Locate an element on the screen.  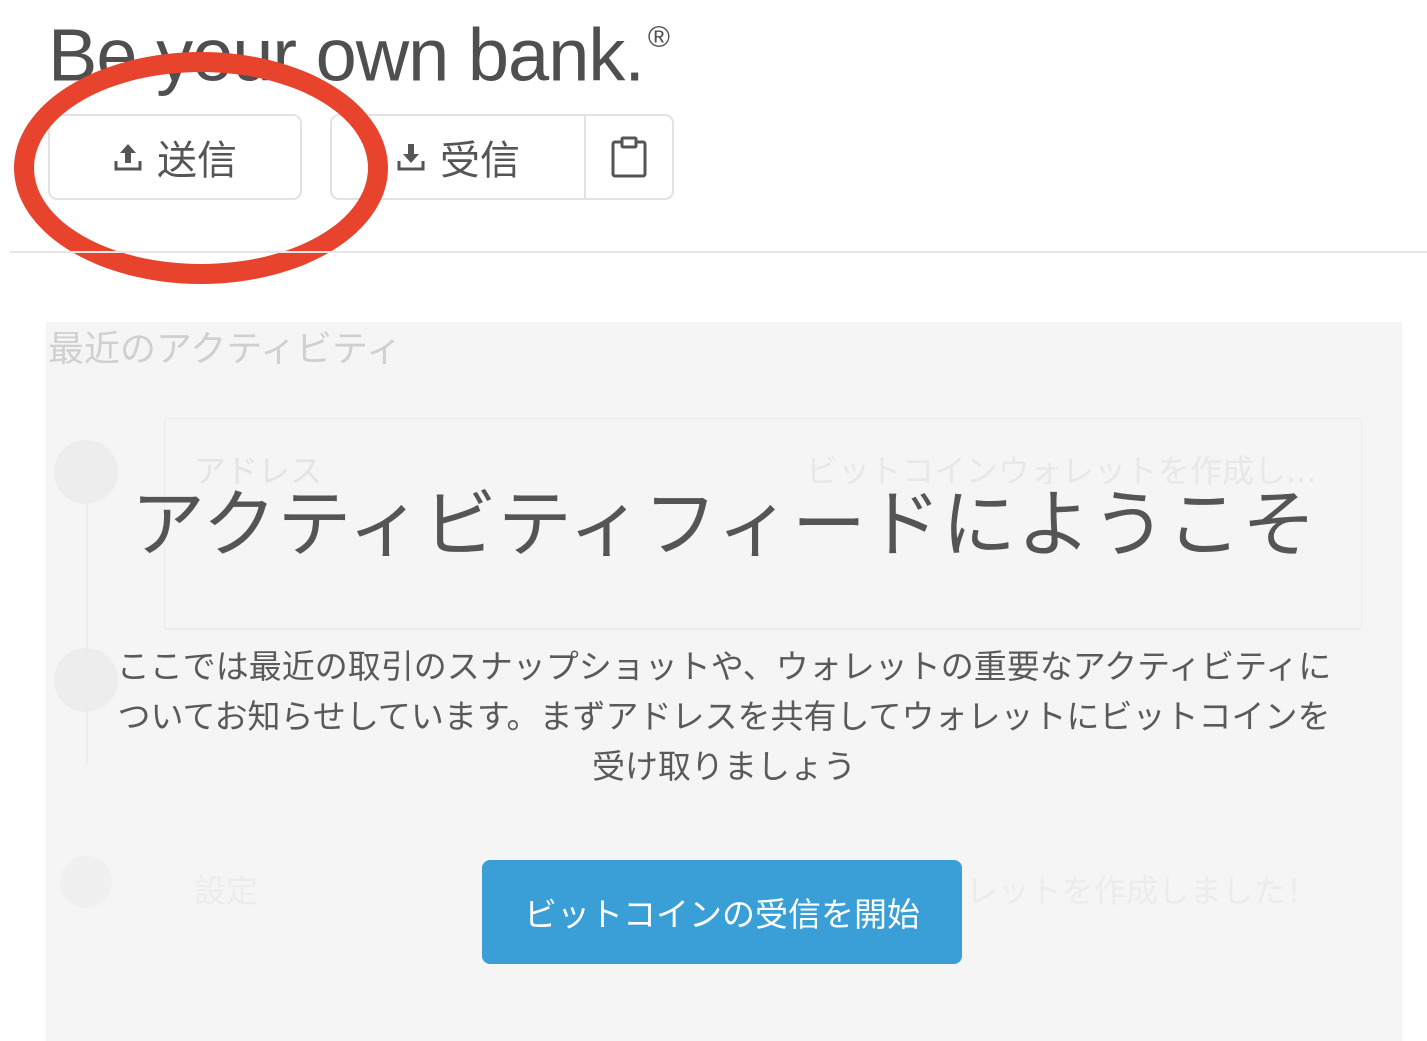
send-button-label: 送信 is located at coordinates (197, 161).